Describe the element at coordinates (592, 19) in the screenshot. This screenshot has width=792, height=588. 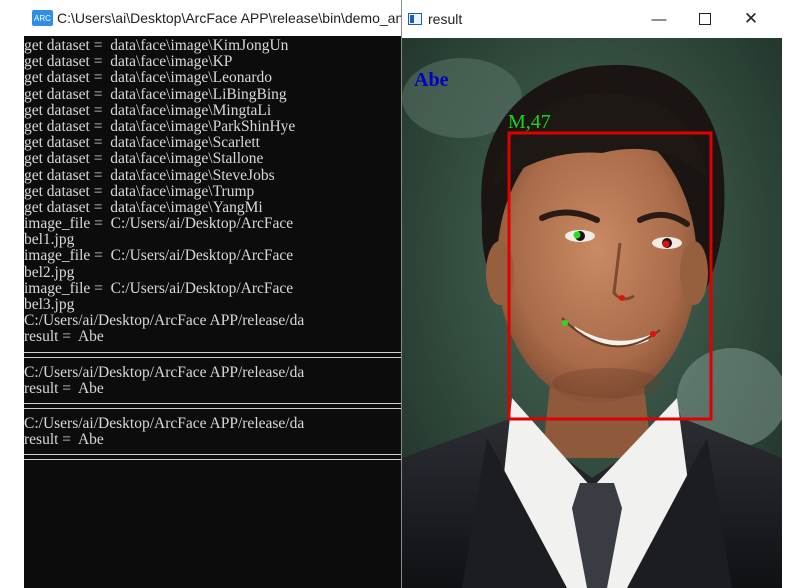
I see `result-titlebar: result — ✕` at that location.